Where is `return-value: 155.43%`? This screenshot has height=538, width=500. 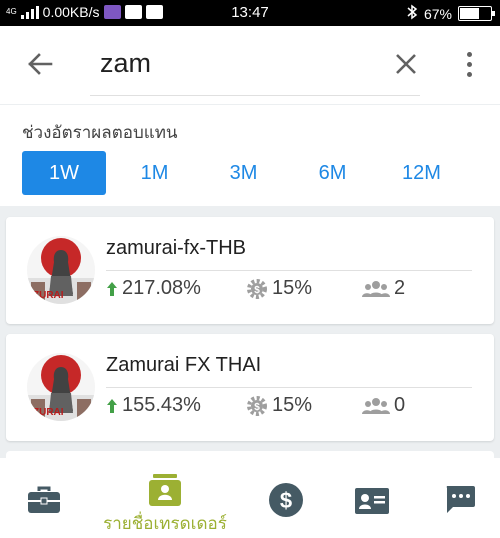
return-value: 155.43% is located at coordinates (161, 405).